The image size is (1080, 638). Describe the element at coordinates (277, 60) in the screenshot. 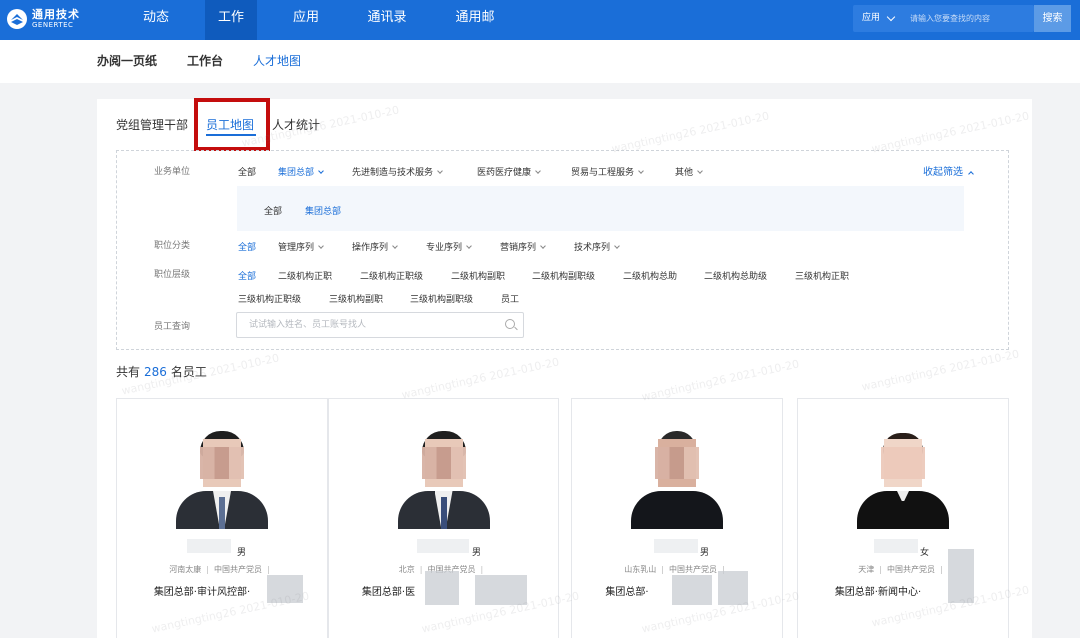

I see `subnav-item-talent-map: 人才地图` at that location.